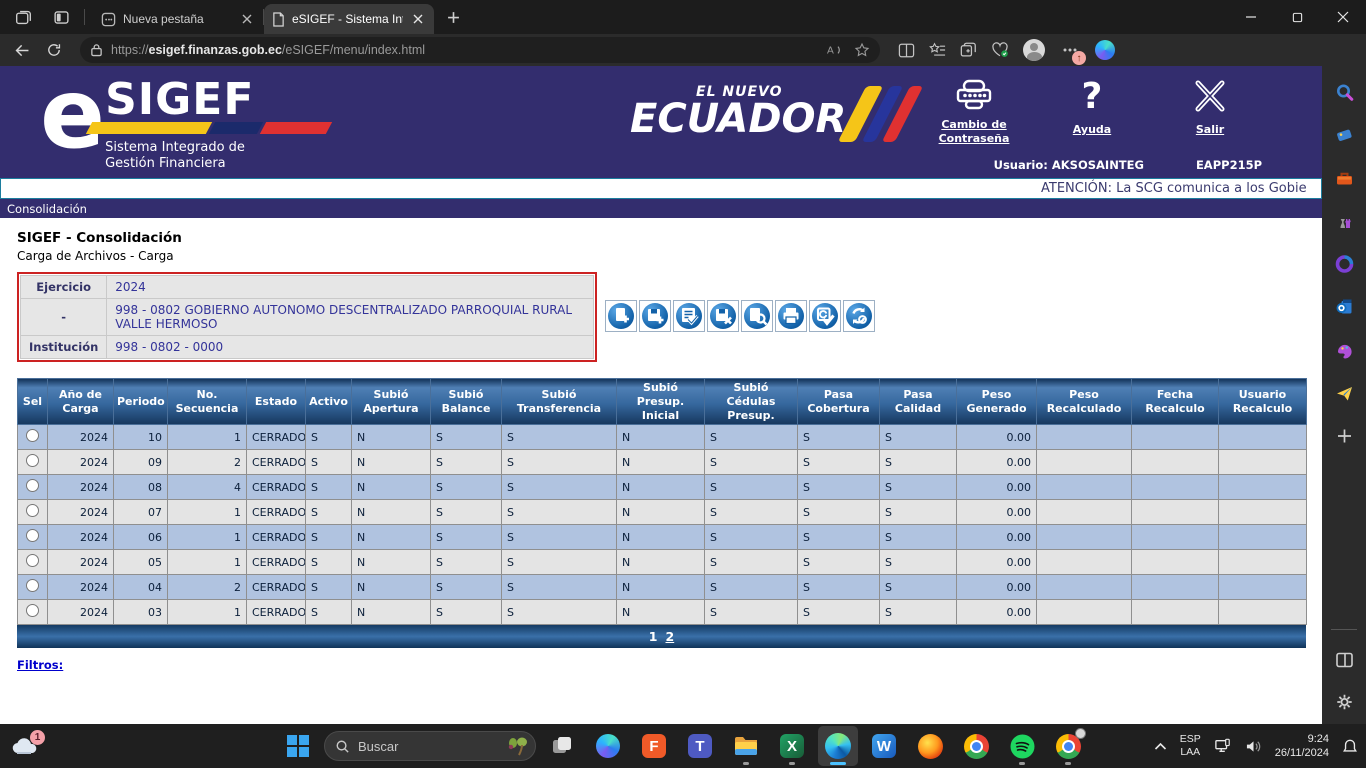 This screenshot has height=768, width=1366. What do you see at coordinates (175, 155) in the screenshot?
I see `logo-subtitle: Sistema Integrado de Gestión Financiera` at bounding box center [175, 155].